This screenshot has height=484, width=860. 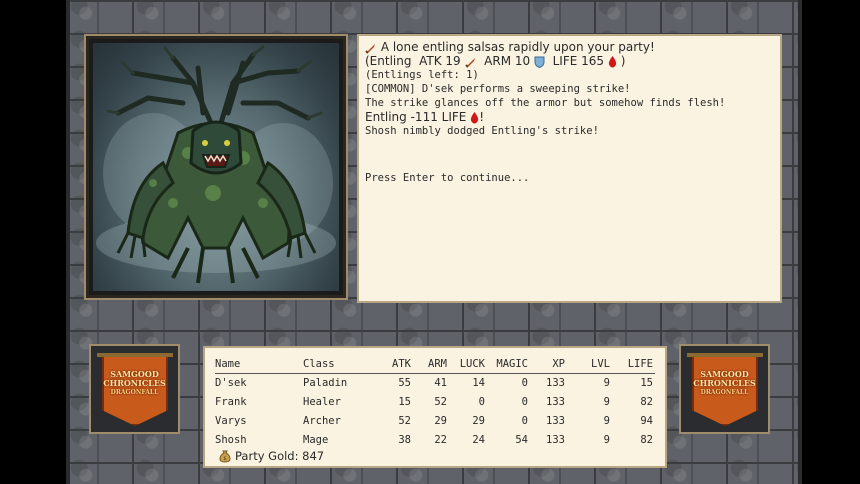 I want to click on member-arm: 22, so click(x=440, y=440).